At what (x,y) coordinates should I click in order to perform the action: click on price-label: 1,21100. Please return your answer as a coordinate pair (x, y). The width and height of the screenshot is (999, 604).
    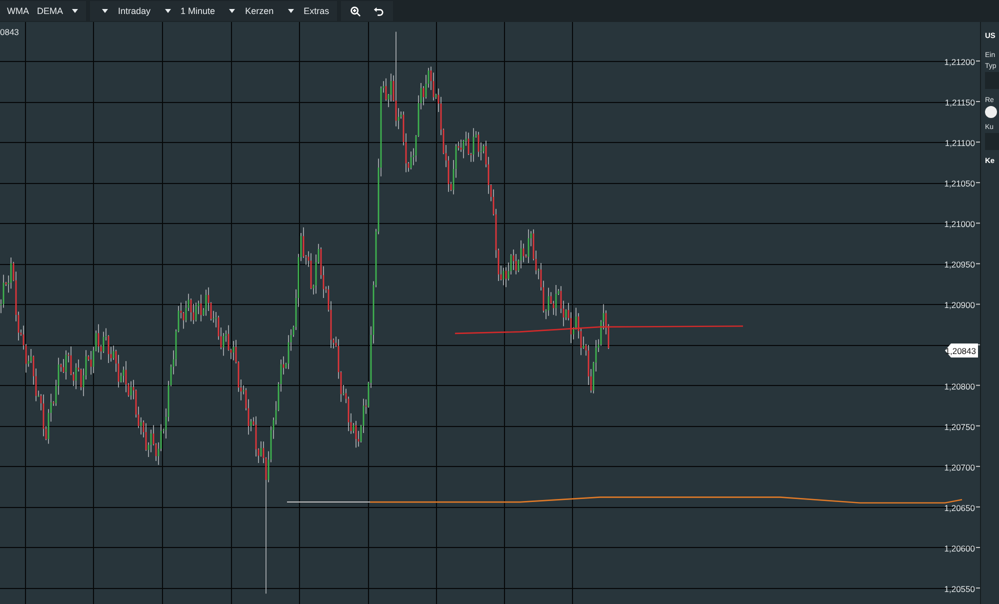
    Looking at the image, I should click on (959, 143).